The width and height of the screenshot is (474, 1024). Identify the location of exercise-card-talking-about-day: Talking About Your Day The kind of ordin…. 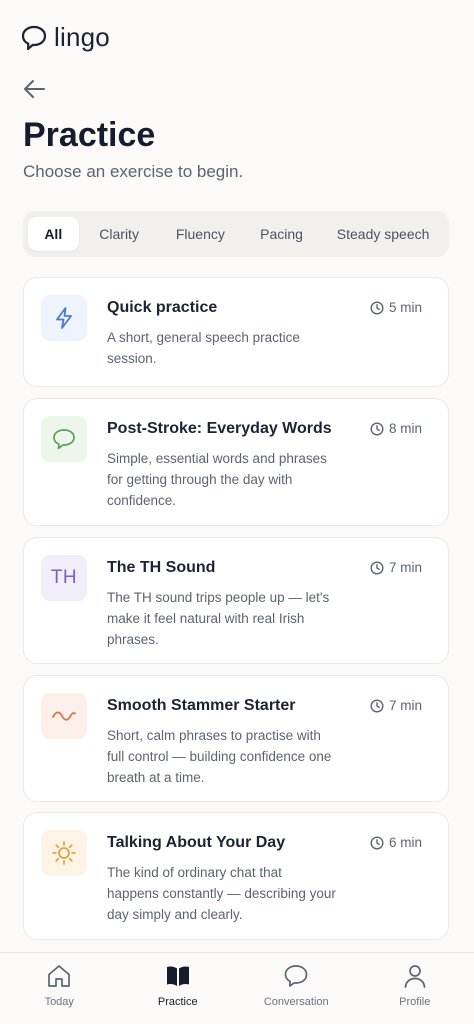
(236, 876).